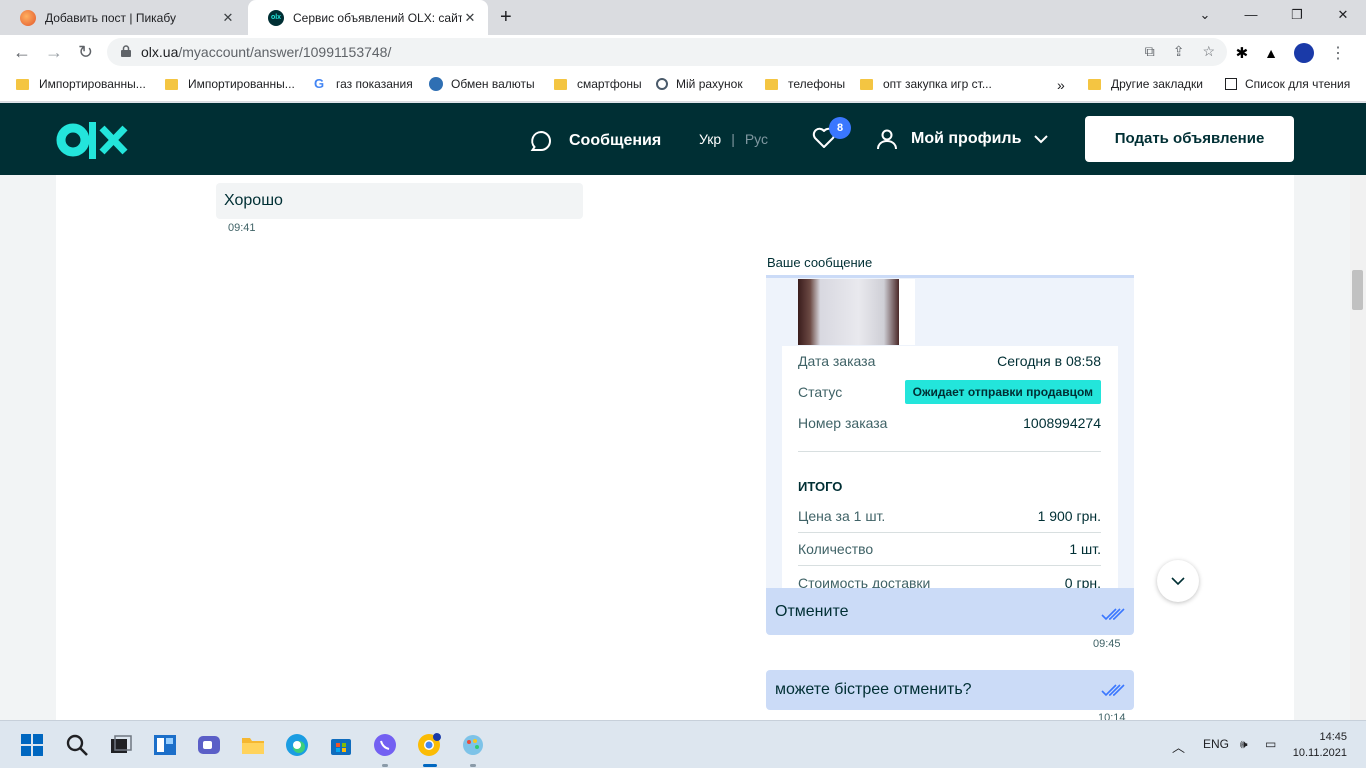 This screenshot has width=1366, height=768. What do you see at coordinates (1145, 84) in the screenshot?
I see `other-bookmarks: Другие закладки` at bounding box center [1145, 84].